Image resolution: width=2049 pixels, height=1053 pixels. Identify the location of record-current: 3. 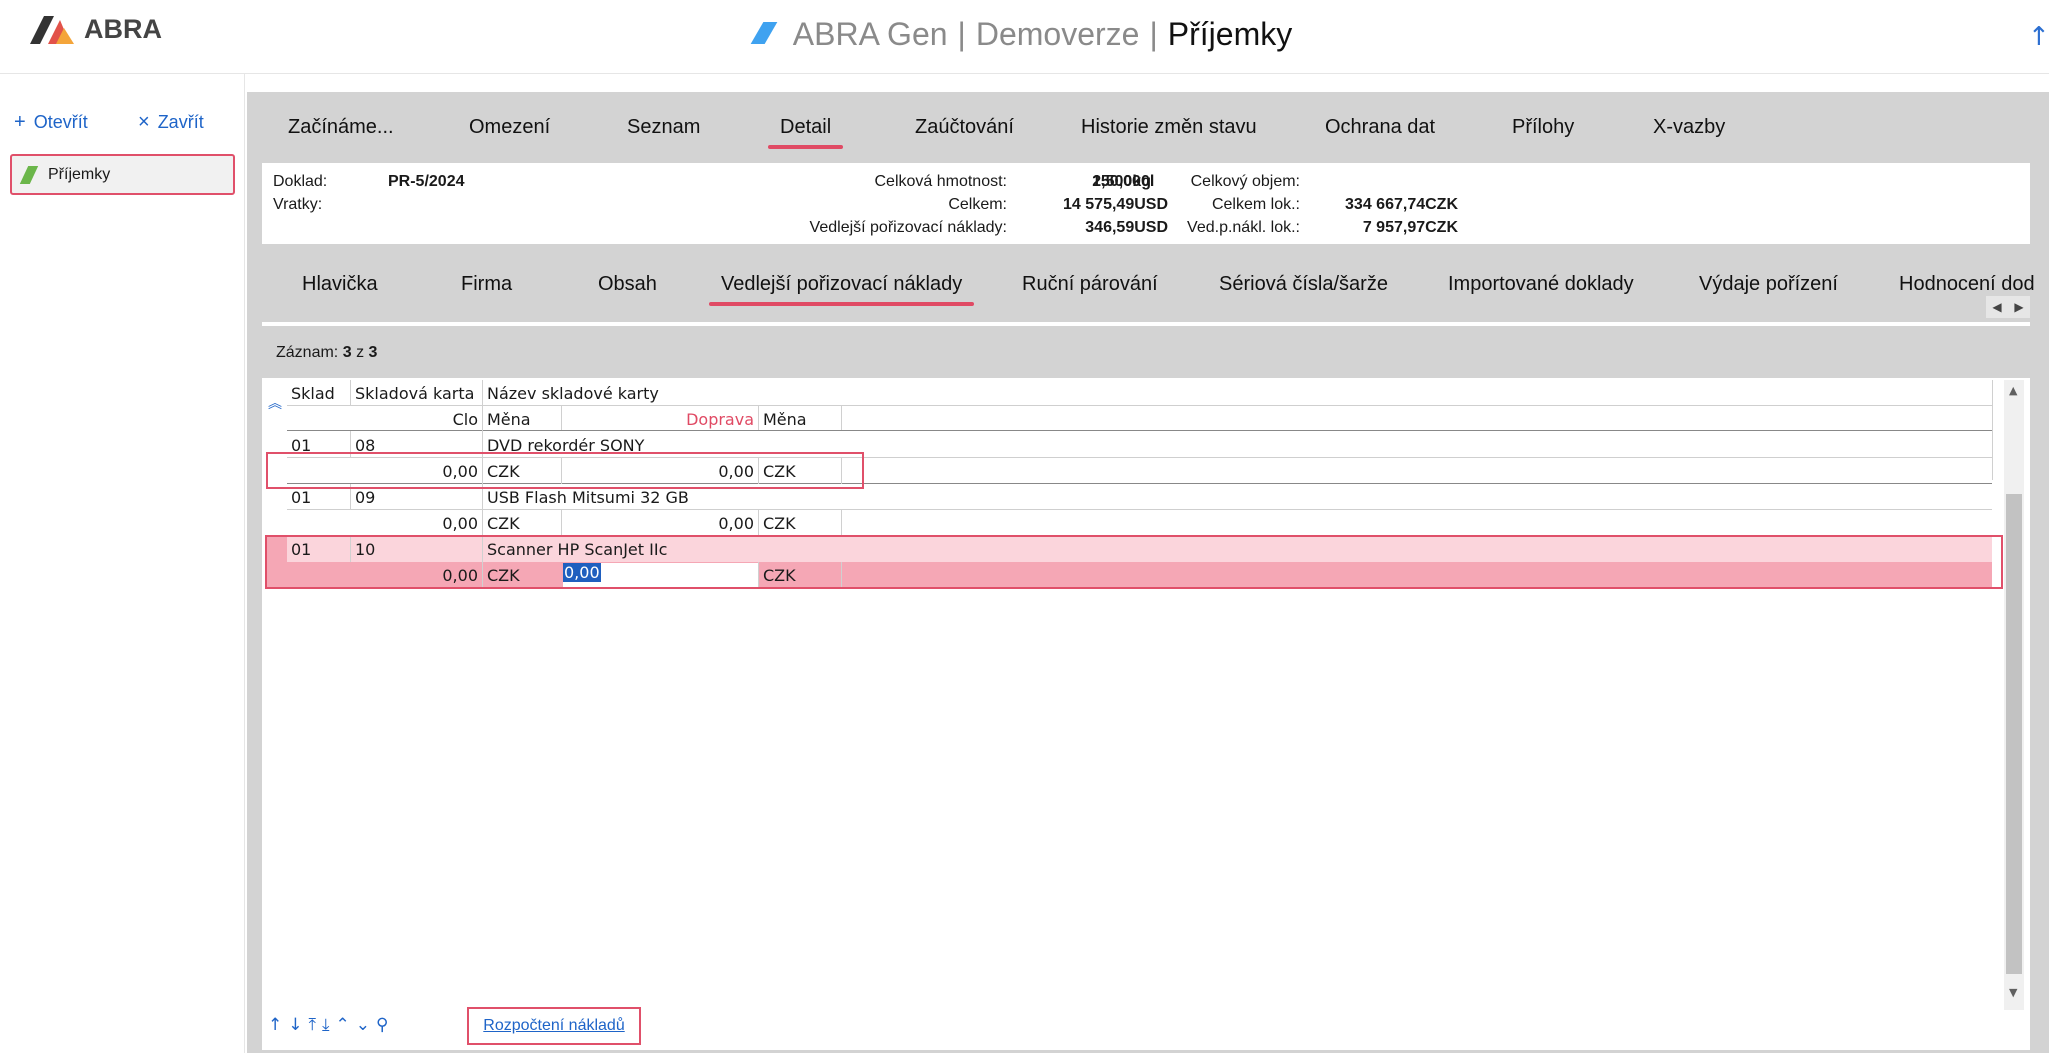
(347, 352).